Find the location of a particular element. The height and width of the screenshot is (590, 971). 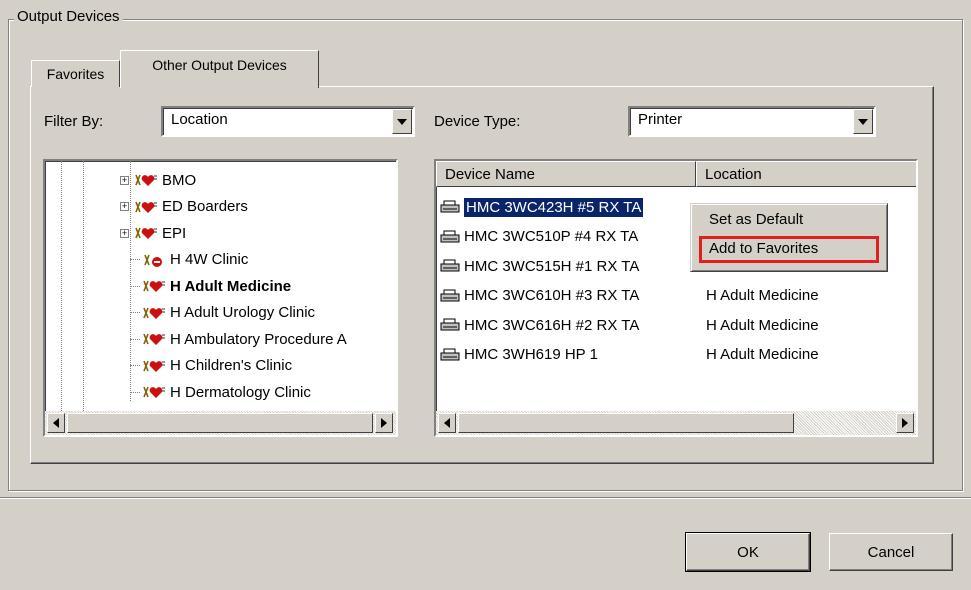

cancel-button: Cancel is located at coordinates (891, 552).